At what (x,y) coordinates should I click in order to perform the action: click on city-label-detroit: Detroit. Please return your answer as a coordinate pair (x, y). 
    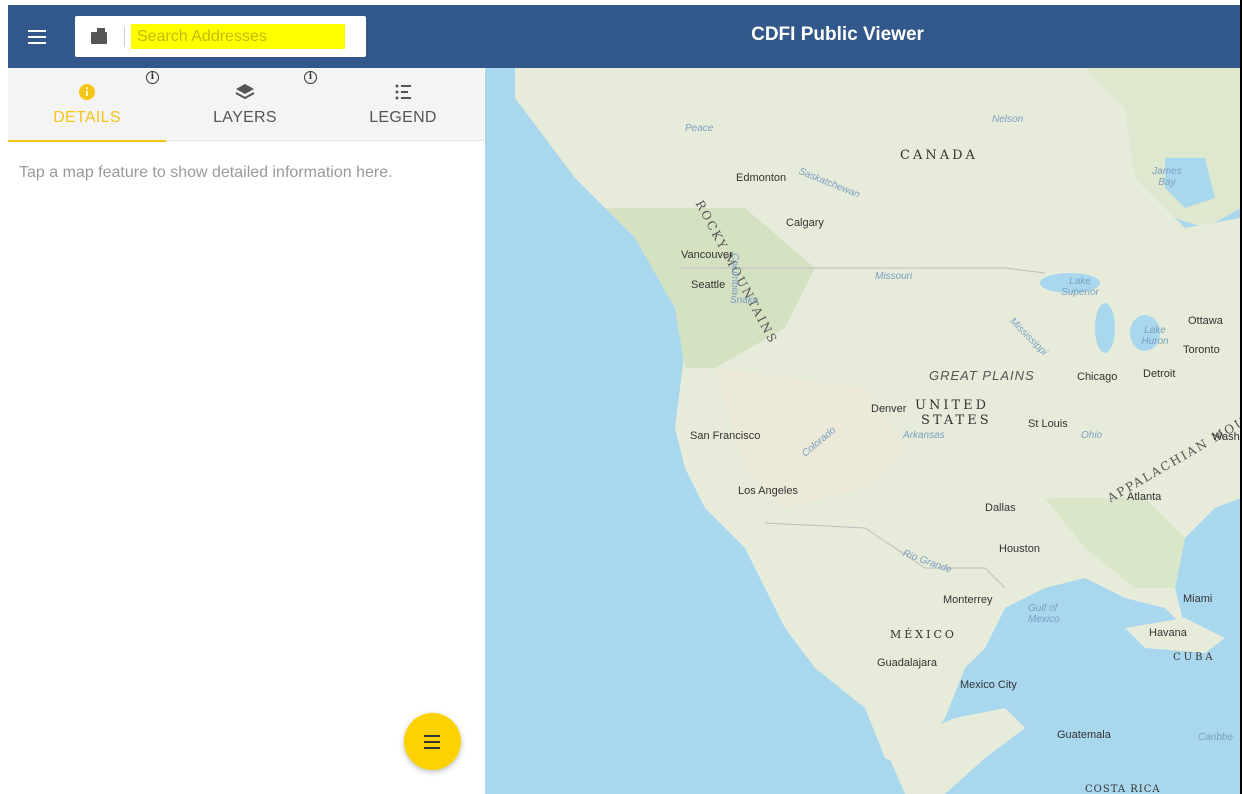
    Looking at the image, I should click on (1159, 374).